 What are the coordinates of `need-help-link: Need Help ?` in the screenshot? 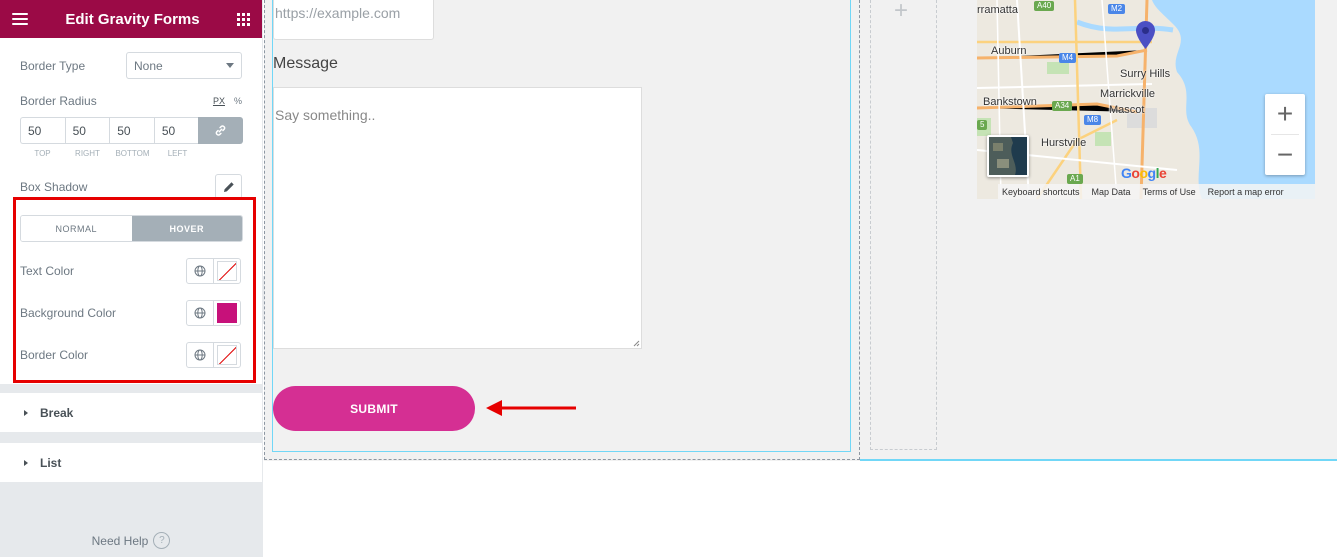 It's located at (131, 540).